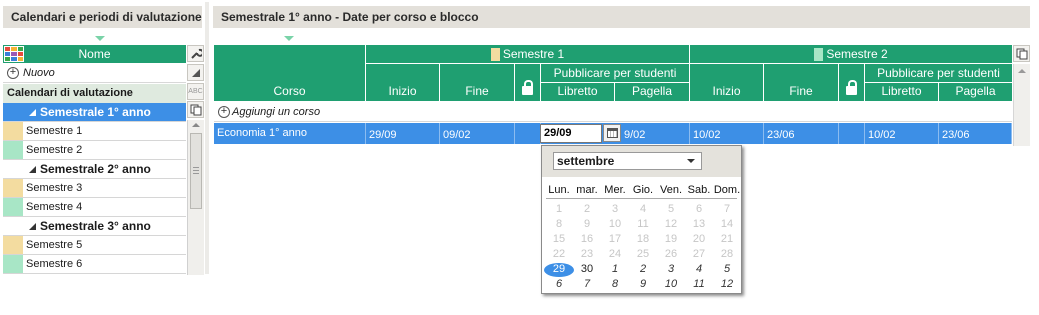 This screenshot has height=315, width=1039. What do you see at coordinates (851, 54) in the screenshot?
I see `header-semestre-2: Semestre 2` at bounding box center [851, 54].